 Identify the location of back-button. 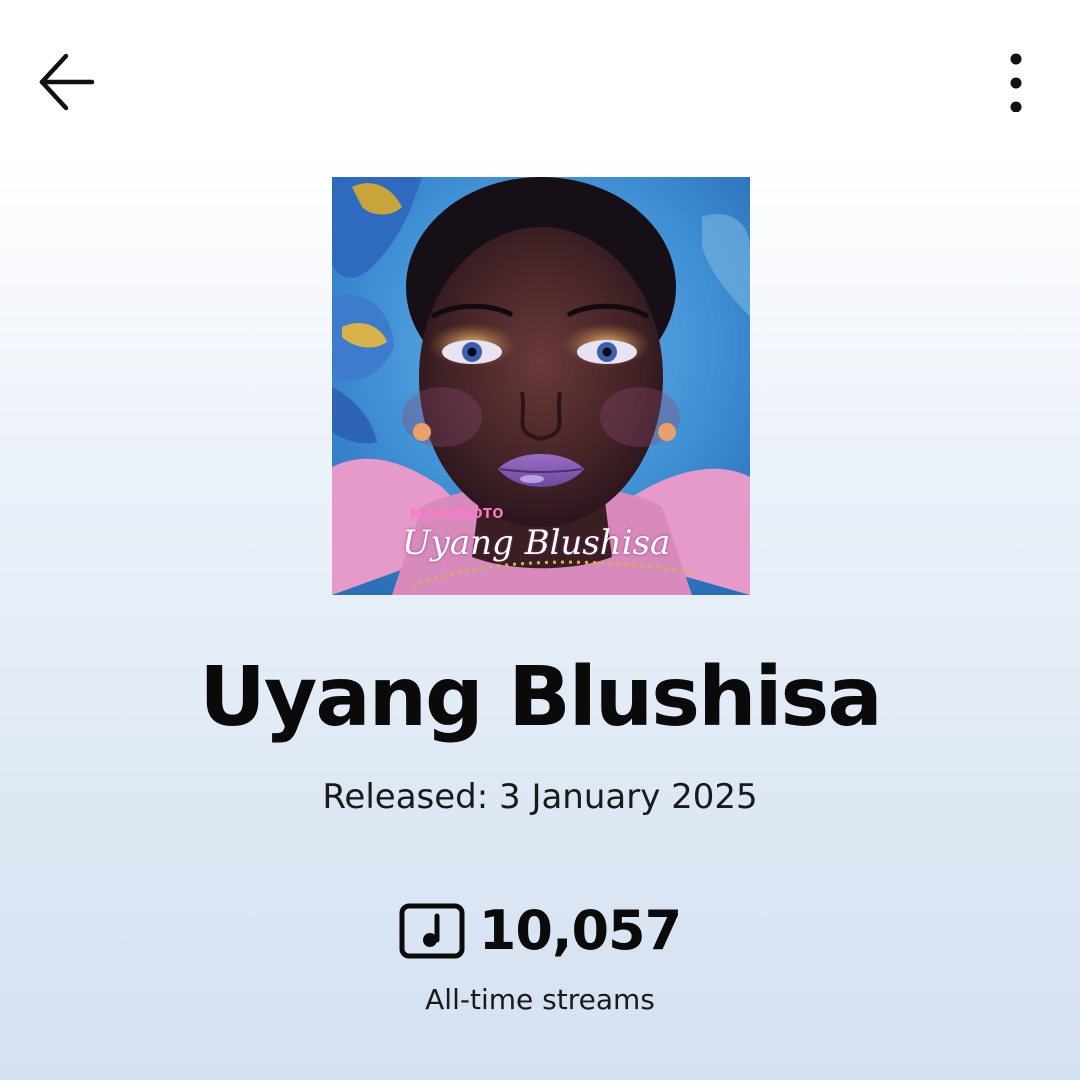
(66, 82).